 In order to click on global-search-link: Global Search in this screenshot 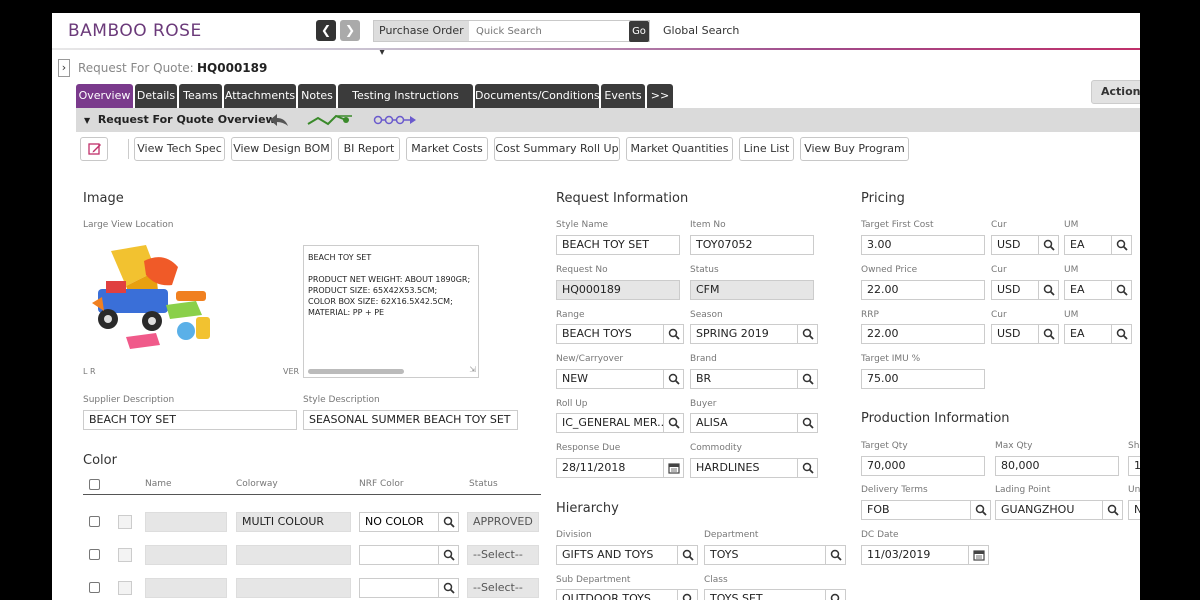, I will do `click(701, 30)`.